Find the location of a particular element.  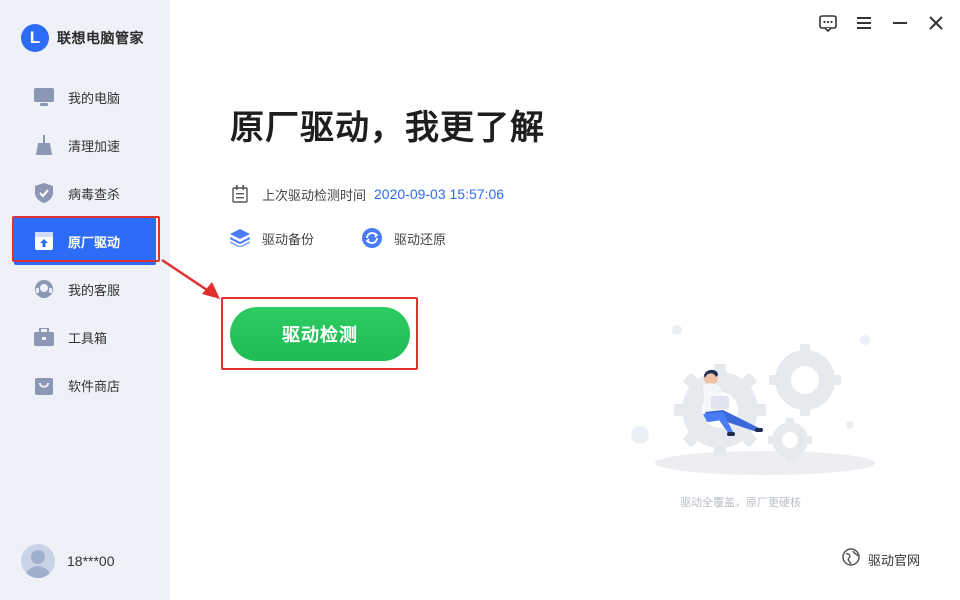

feedback-icon is located at coordinates (828, 23).